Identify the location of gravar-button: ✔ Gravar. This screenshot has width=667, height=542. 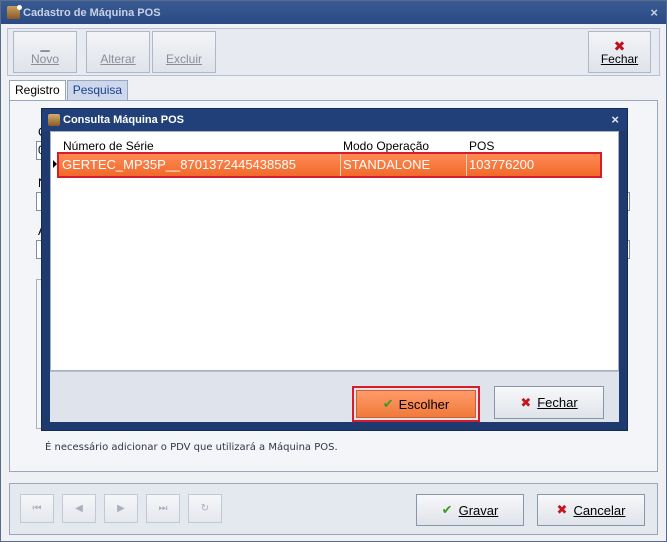
(470, 510).